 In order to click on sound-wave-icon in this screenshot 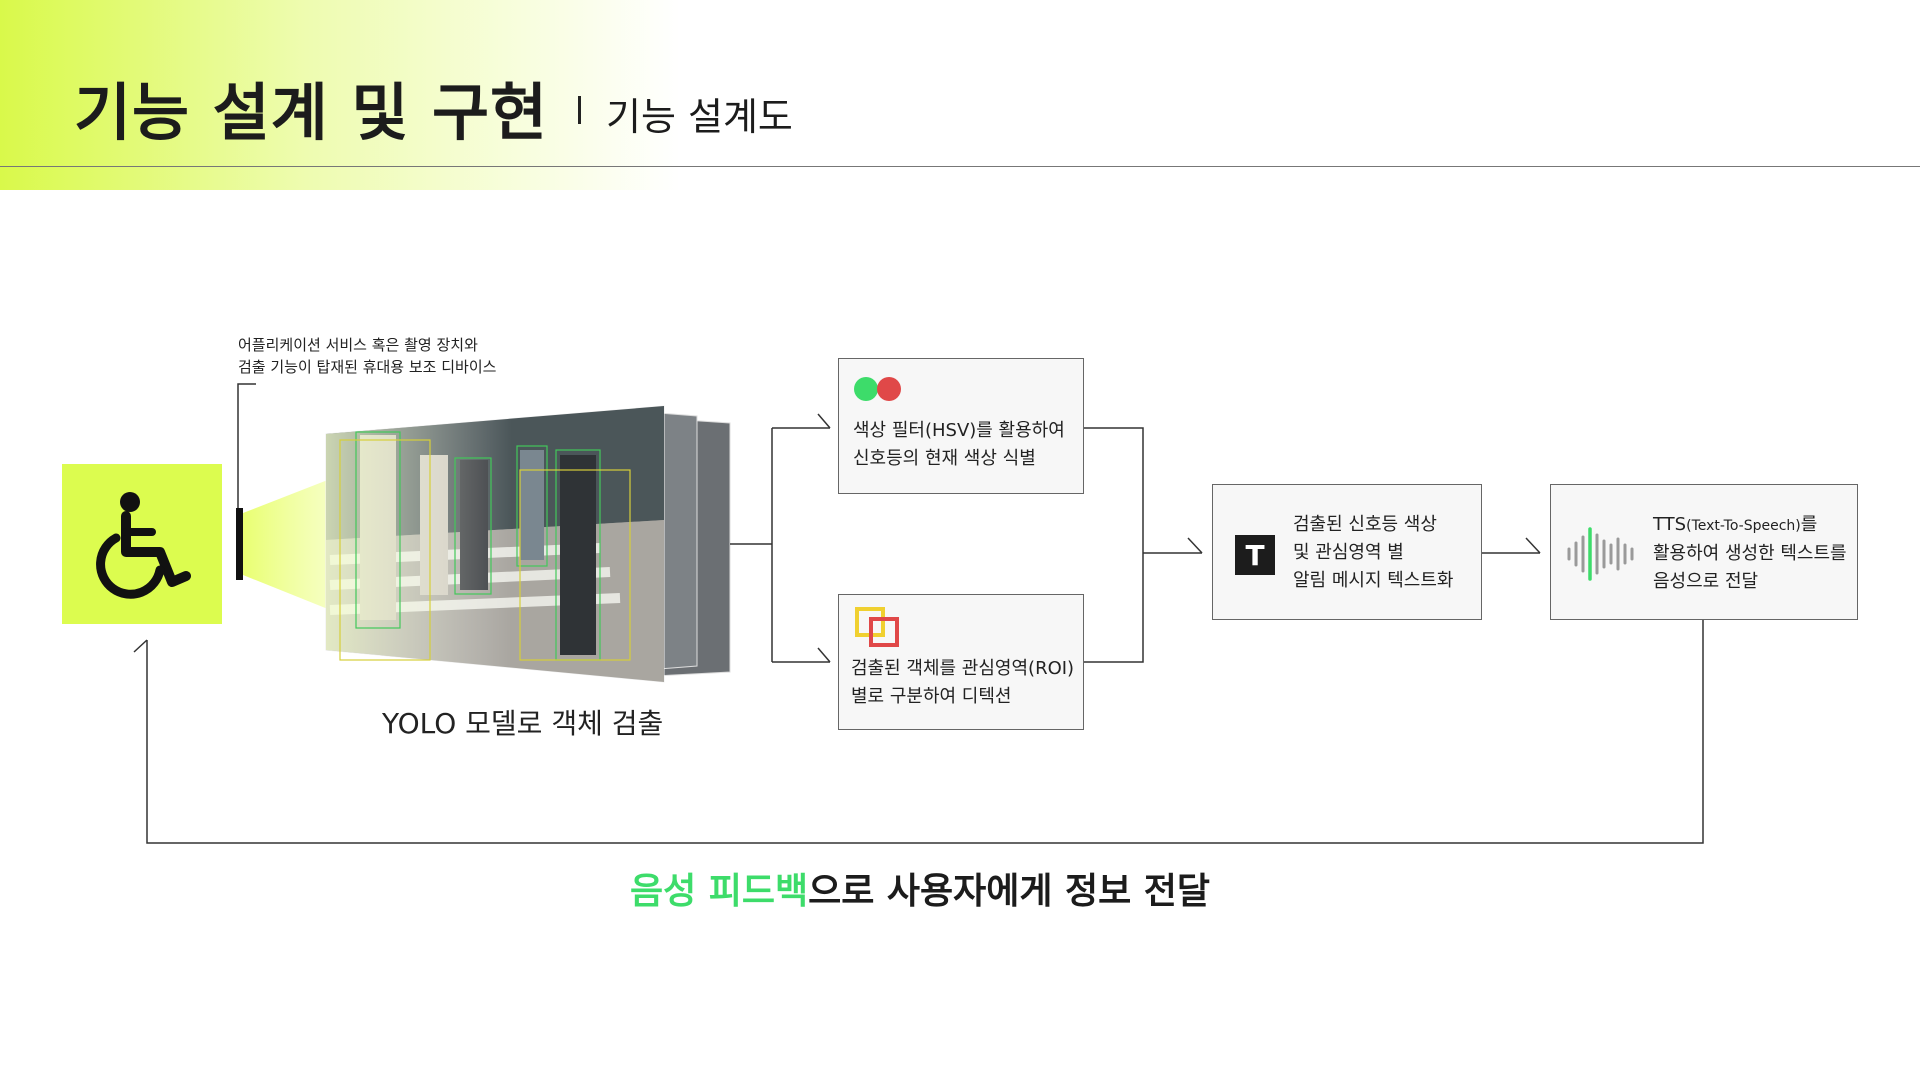, I will do `click(1600, 554)`.